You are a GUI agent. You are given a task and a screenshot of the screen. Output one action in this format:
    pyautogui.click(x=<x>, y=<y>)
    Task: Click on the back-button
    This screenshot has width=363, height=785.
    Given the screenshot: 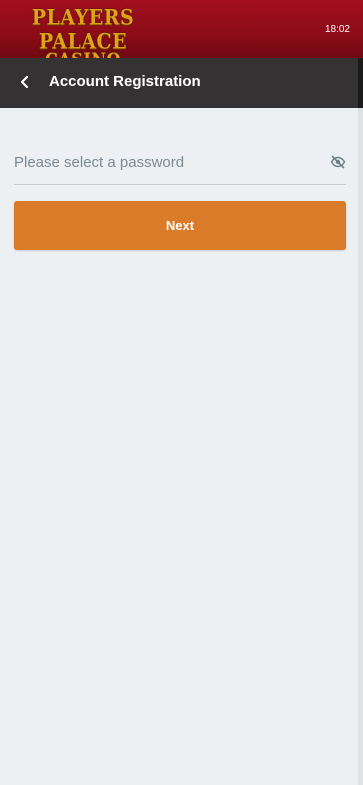 What is the action you would take?
    pyautogui.click(x=25, y=82)
    